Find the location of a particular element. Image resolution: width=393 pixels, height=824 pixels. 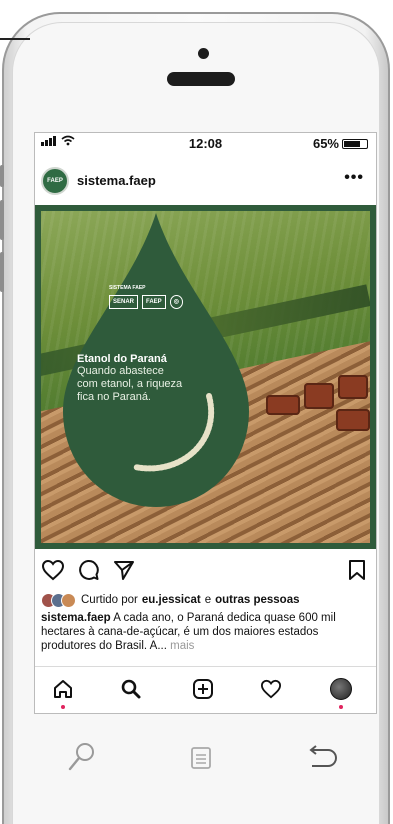

bottom-navigation is located at coordinates (205, 689).